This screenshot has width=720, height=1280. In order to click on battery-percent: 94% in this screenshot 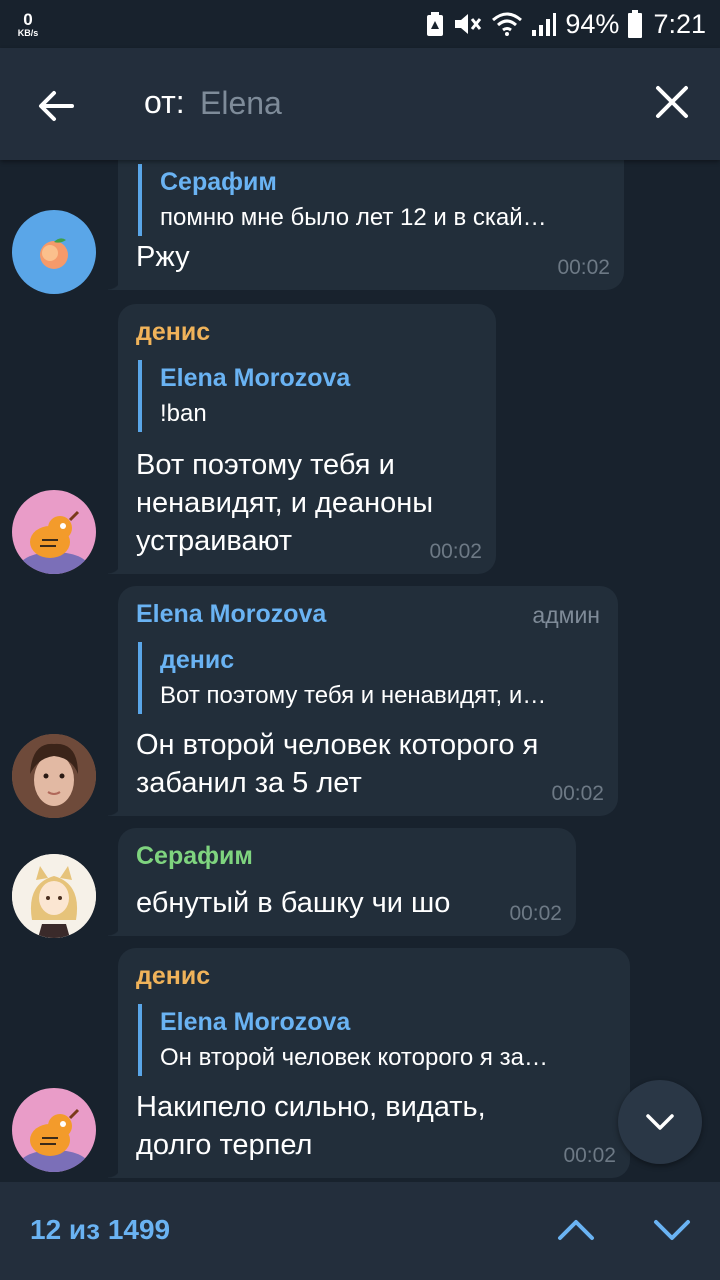, I will do `click(592, 23)`.